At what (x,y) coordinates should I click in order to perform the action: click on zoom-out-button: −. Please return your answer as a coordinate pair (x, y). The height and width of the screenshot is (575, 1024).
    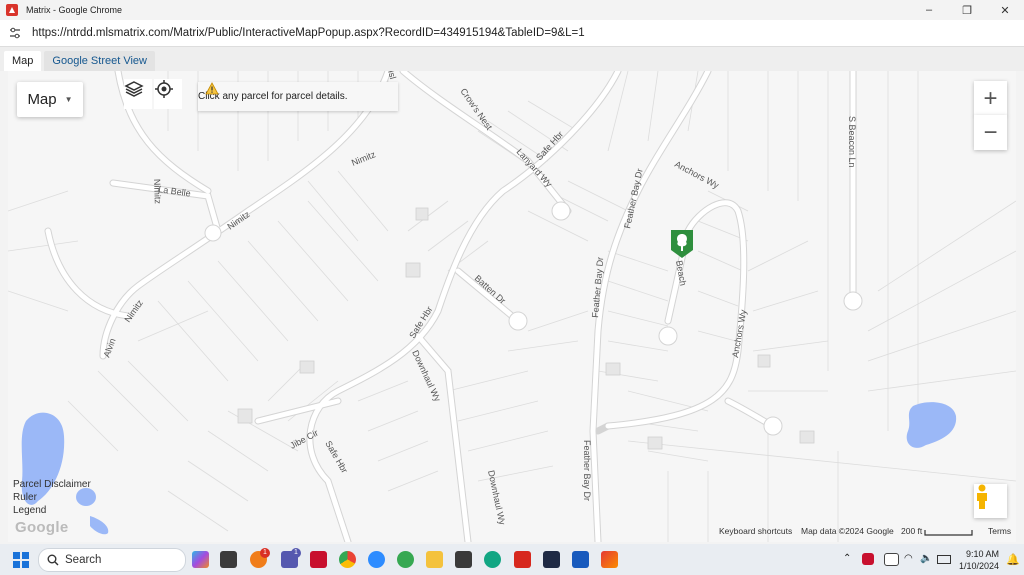
    Looking at the image, I should click on (990, 132).